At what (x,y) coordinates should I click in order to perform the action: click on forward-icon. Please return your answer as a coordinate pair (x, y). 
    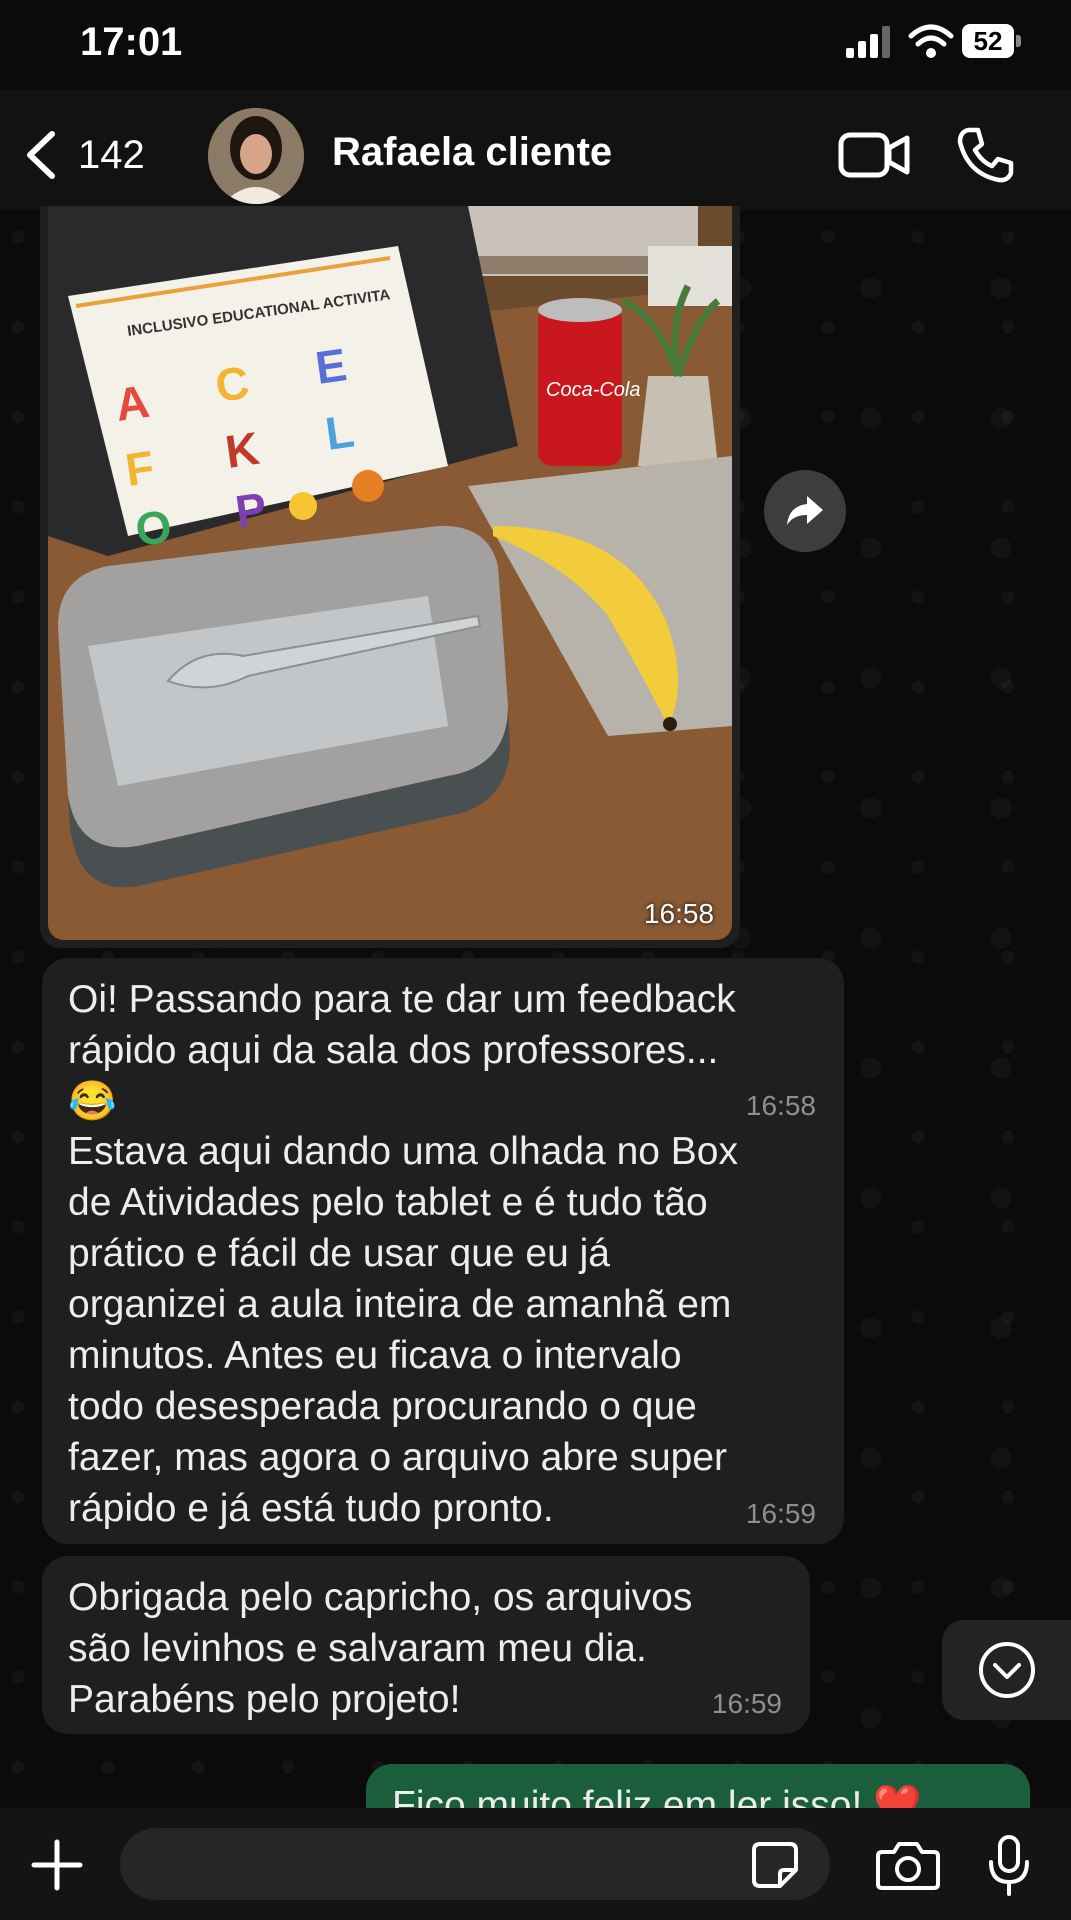
    Looking at the image, I should click on (805, 510).